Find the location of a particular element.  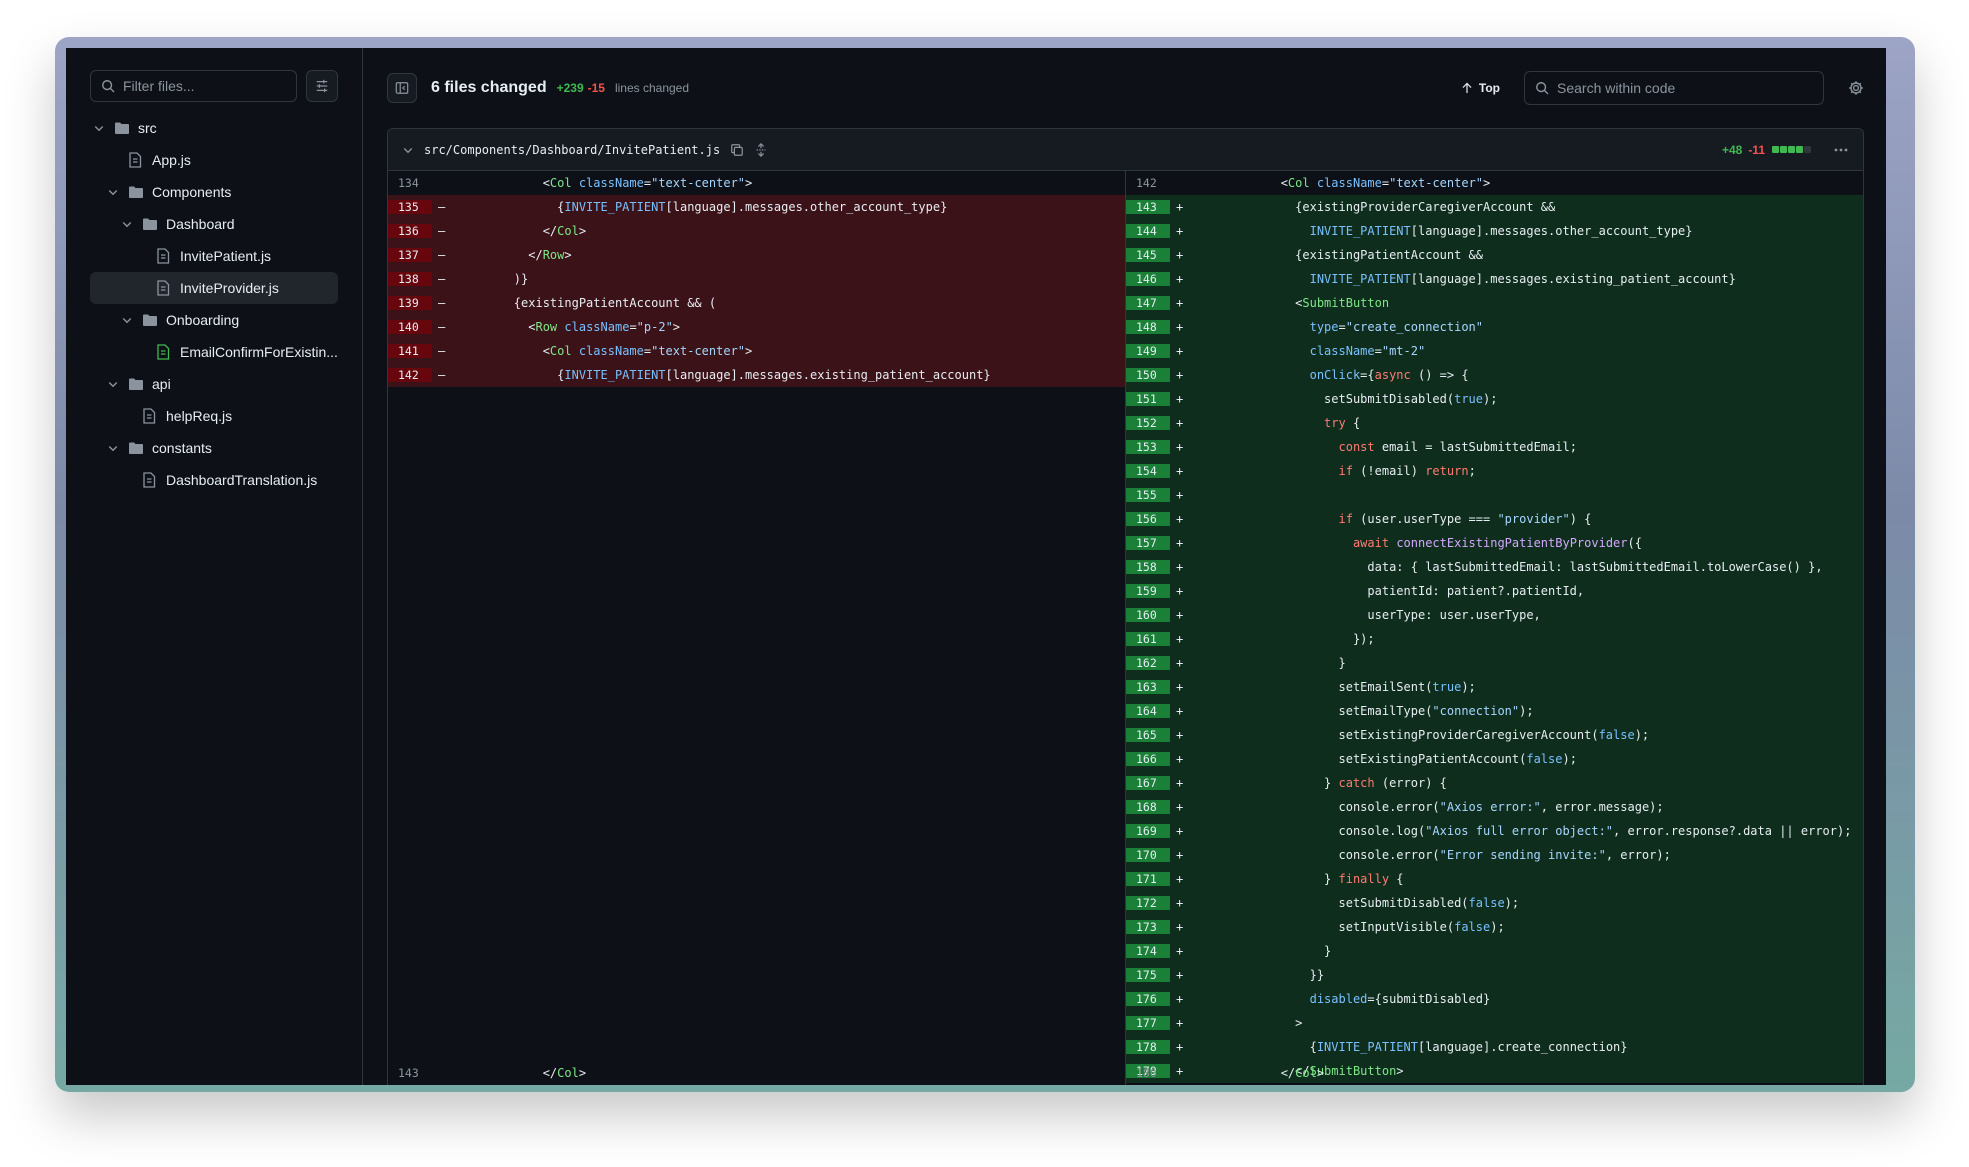

added-line: 174 + } is located at coordinates (1494, 951).